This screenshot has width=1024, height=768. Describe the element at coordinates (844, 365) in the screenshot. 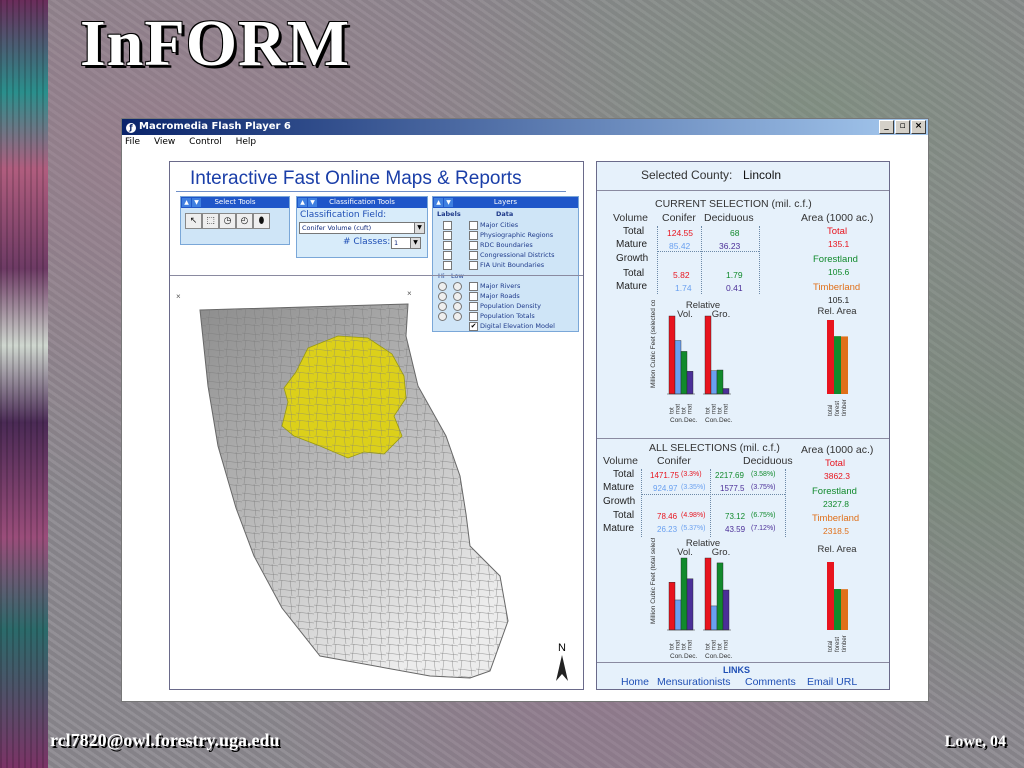

I see `bar-area-timberland` at that location.